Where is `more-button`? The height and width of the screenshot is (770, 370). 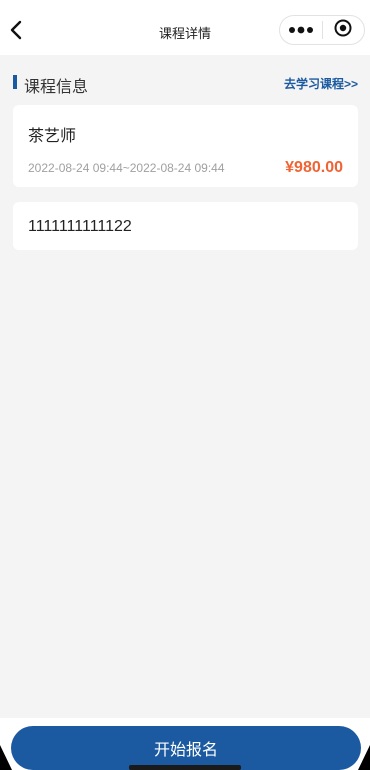
more-button is located at coordinates (301, 30).